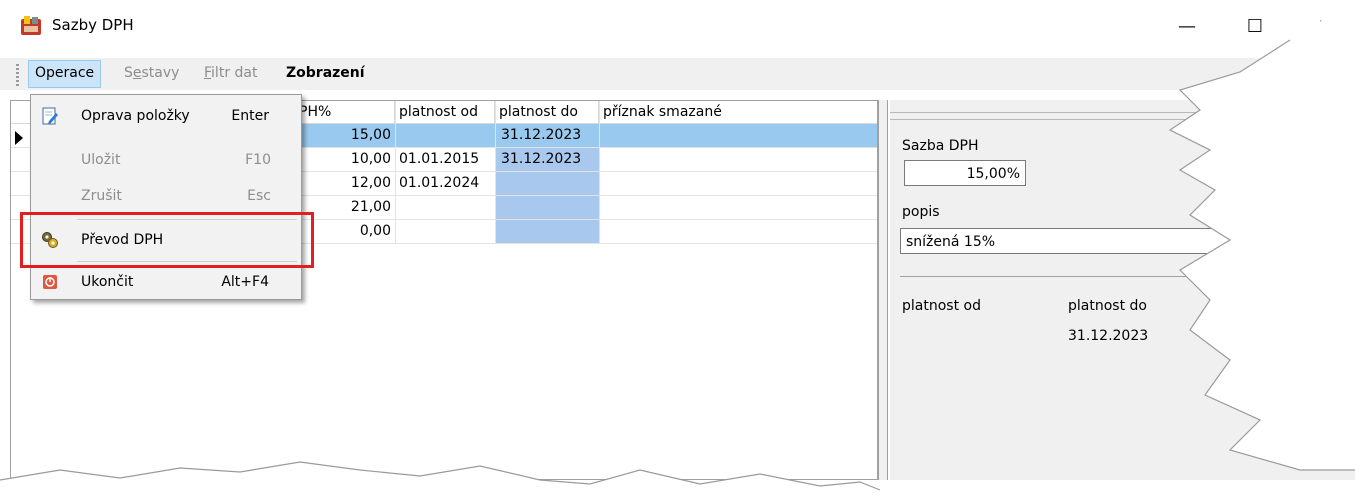  Describe the element at coordinates (738, 112) in the screenshot. I see `column-header-priznak-smazane: příznak smazané` at that location.